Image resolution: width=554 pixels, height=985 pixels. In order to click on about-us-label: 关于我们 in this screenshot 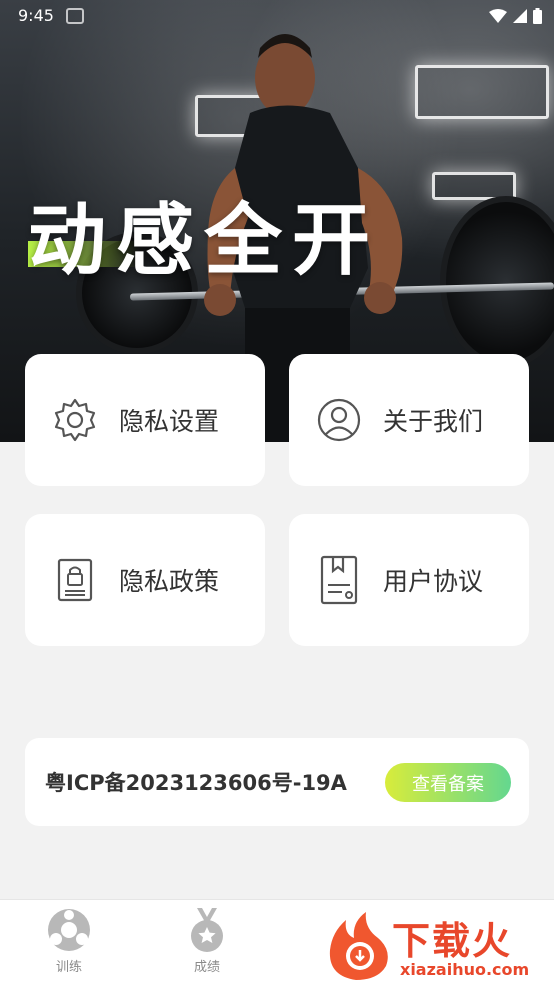, I will do `click(433, 421)`.